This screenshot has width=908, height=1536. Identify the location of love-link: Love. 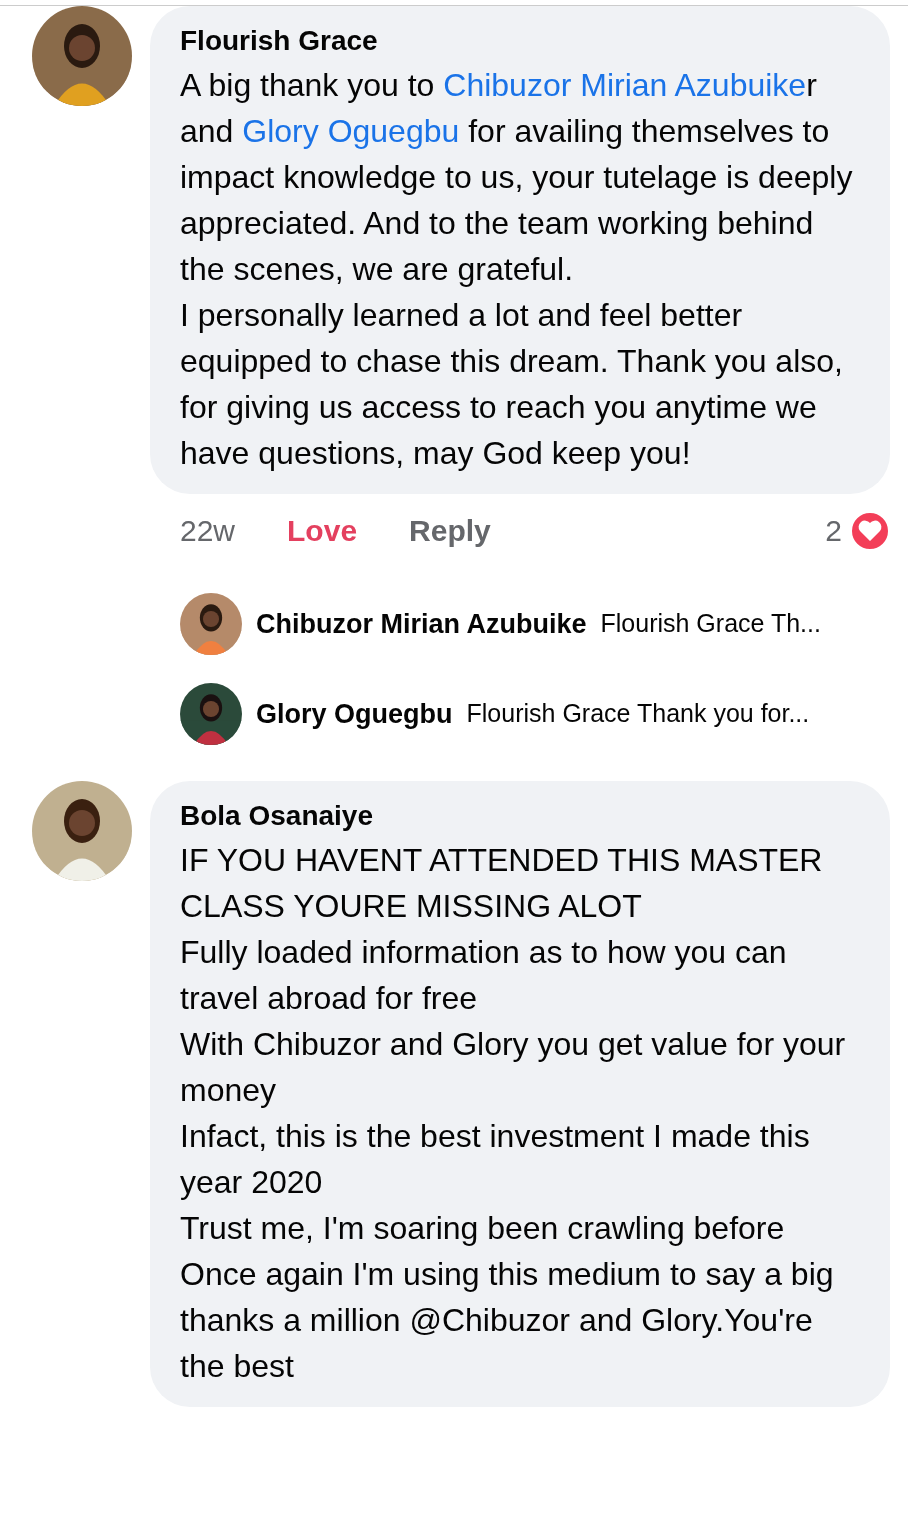
(322, 530).